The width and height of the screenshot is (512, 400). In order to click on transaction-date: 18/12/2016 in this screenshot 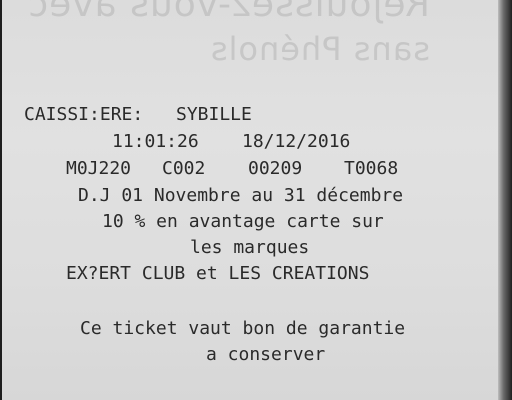, I will do `click(296, 141)`.